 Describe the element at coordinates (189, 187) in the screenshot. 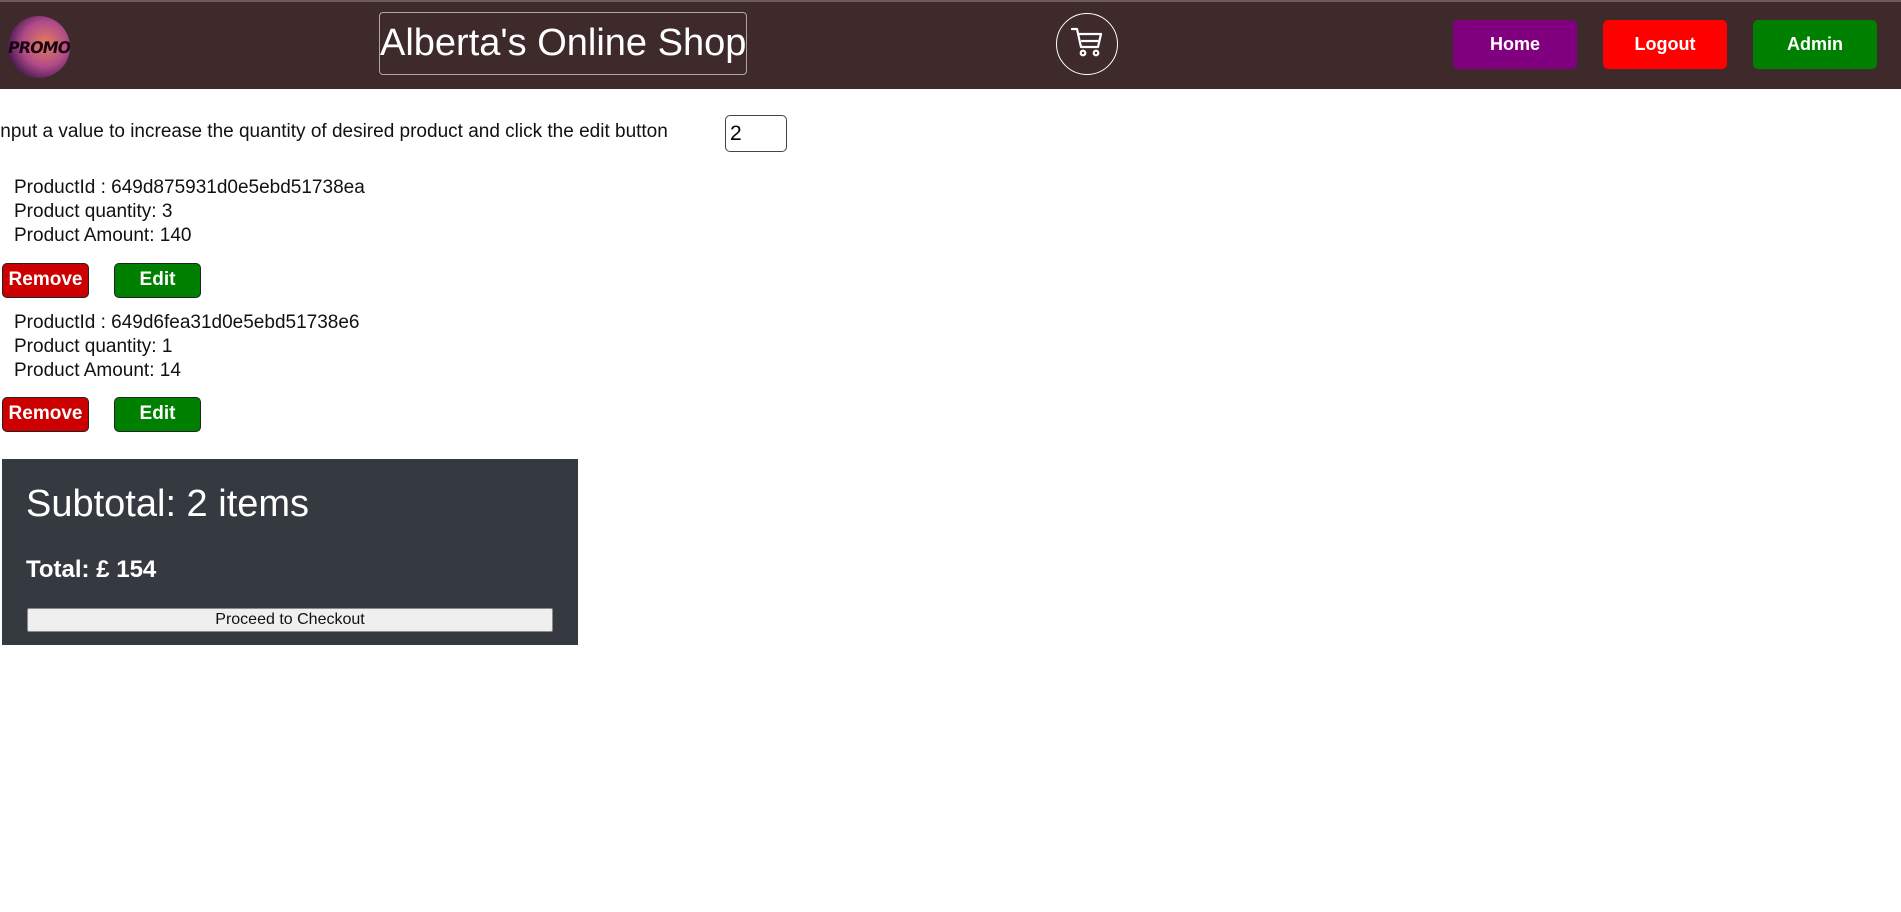

I see `product-id: ProductId : 649d875931d0e5ebd51738ea` at that location.